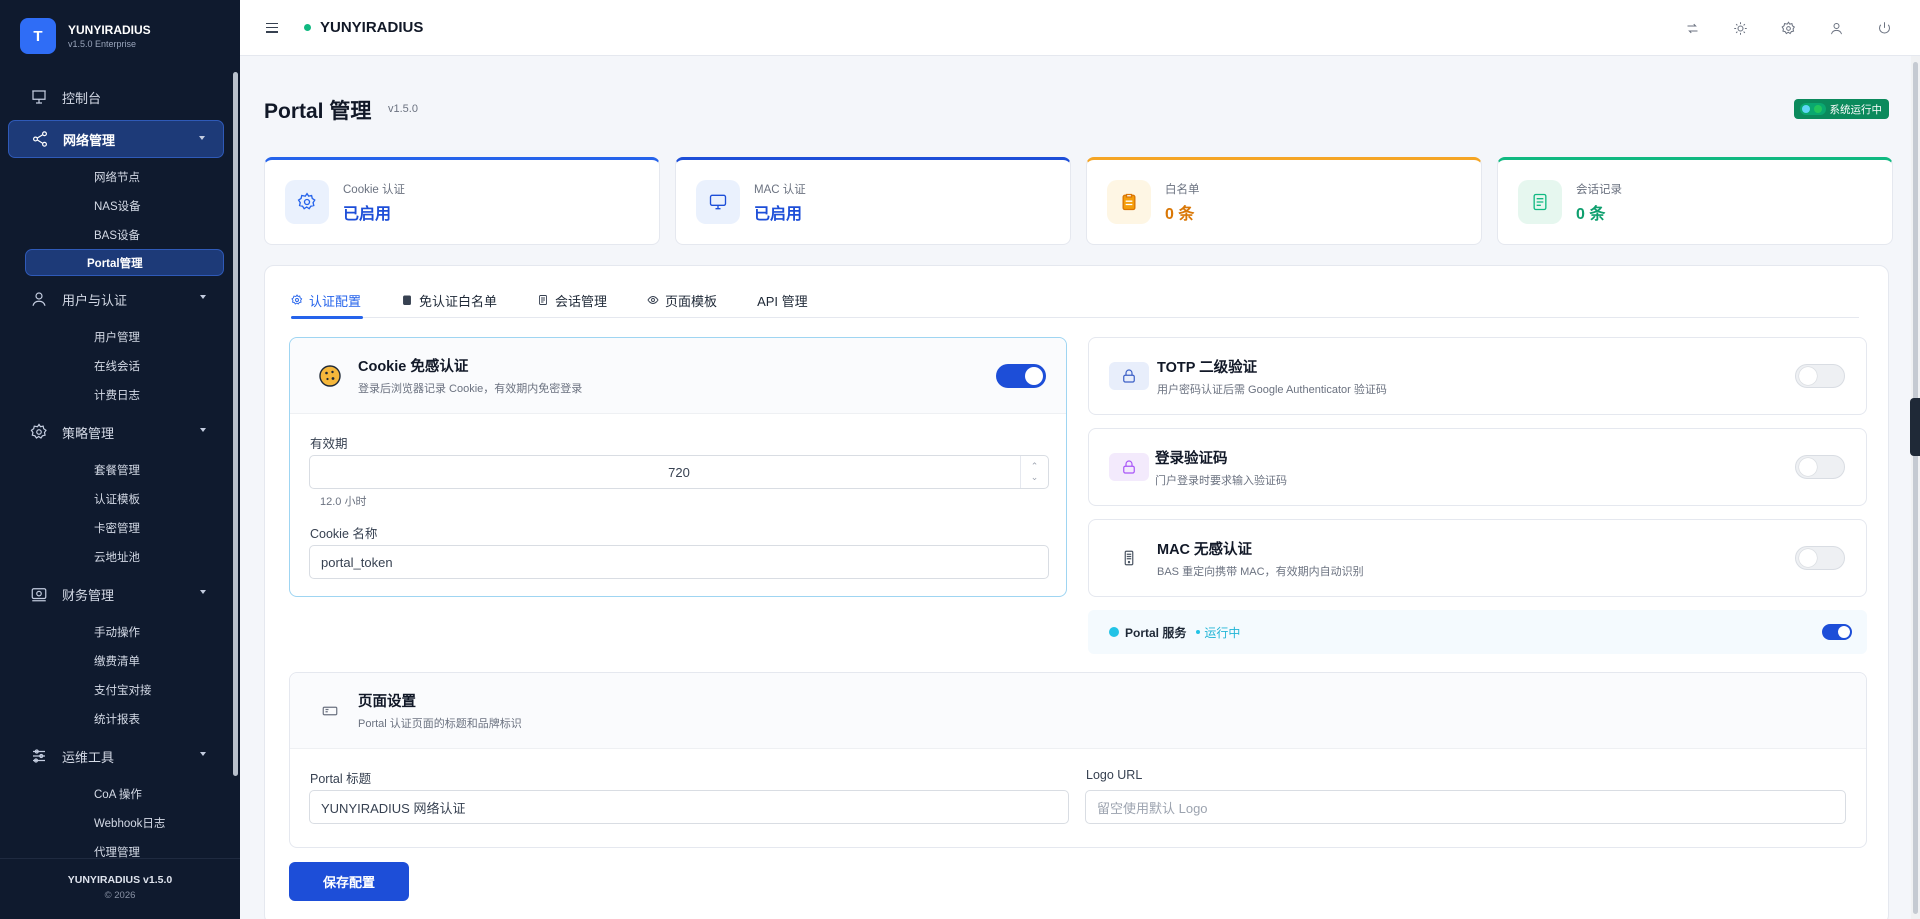 The height and width of the screenshot is (919, 1920). Describe the element at coordinates (88, 757) in the screenshot. I see `sidebar-item-label: 运维工具` at that location.